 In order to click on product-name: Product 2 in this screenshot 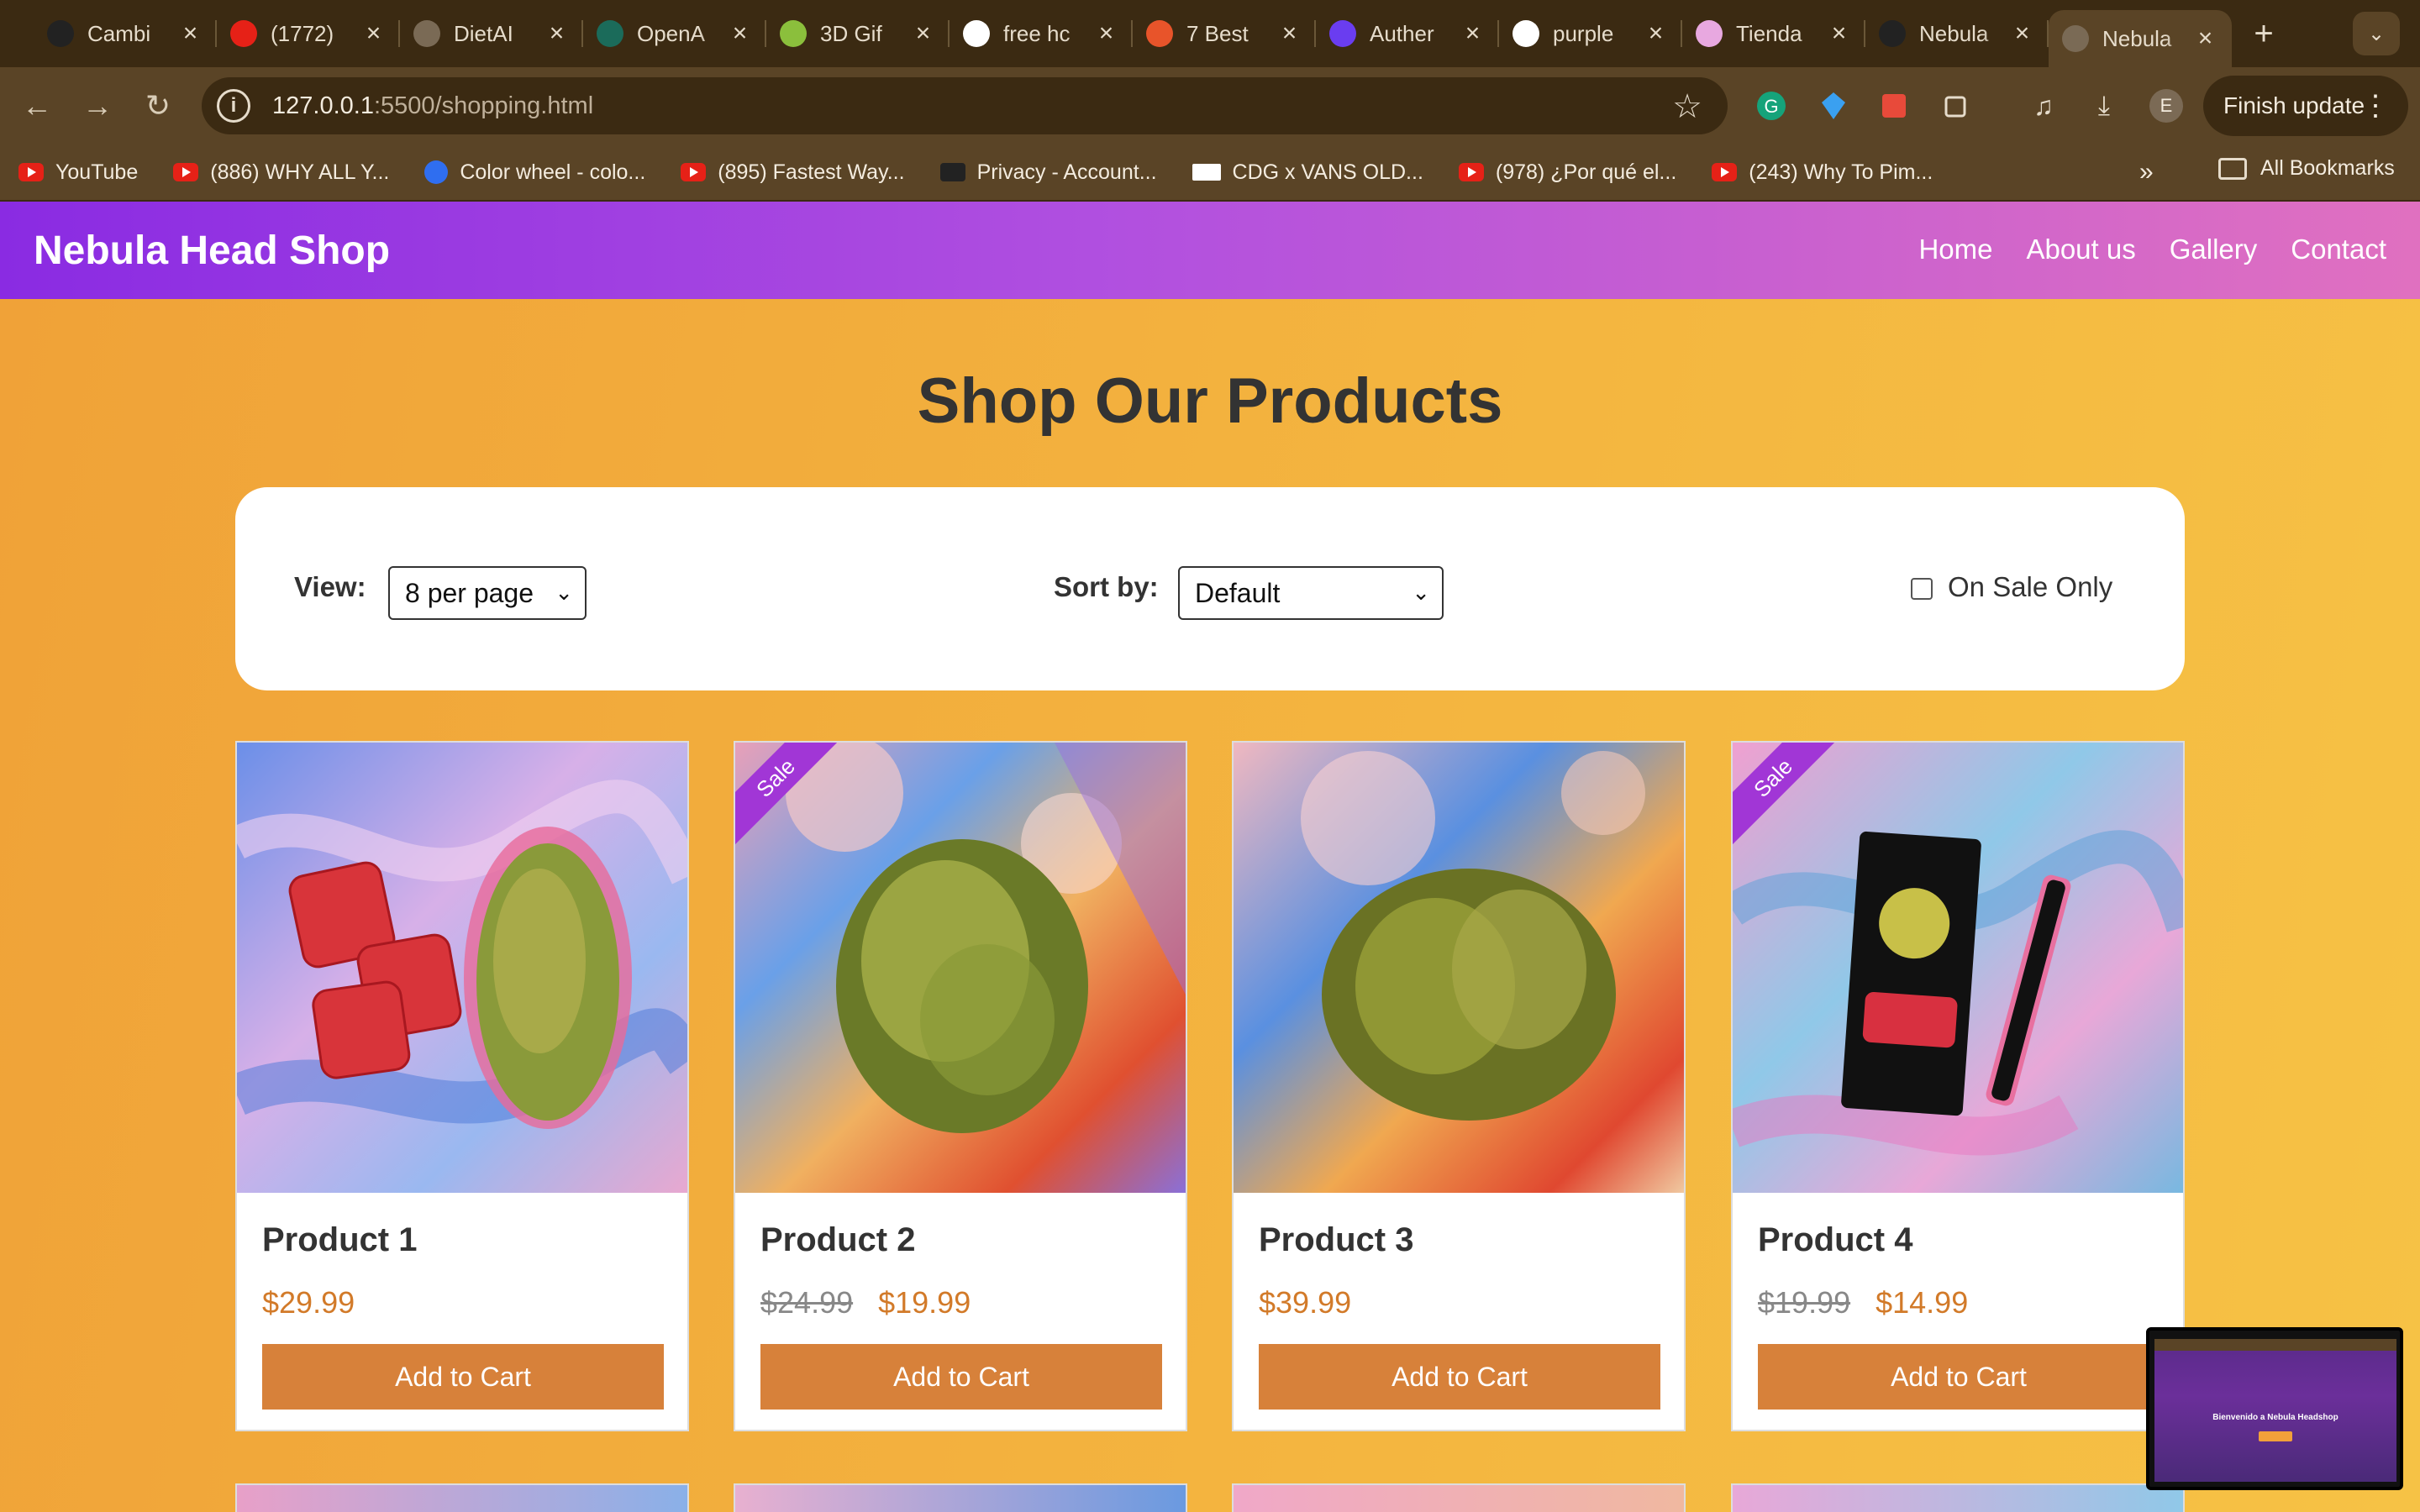, I will do `click(838, 1240)`.